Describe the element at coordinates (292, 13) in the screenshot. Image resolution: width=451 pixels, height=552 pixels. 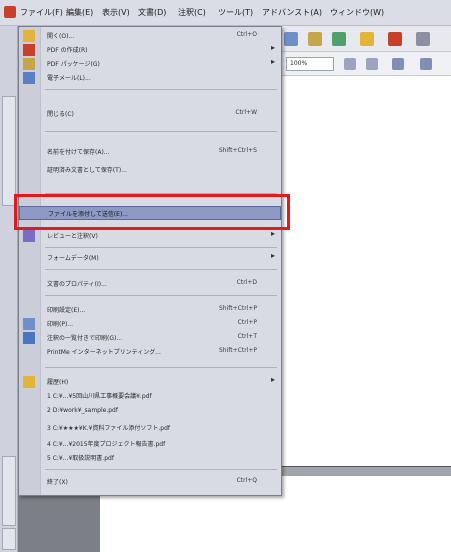
I see `menu-advanced: アドバンスト(A)` at that location.